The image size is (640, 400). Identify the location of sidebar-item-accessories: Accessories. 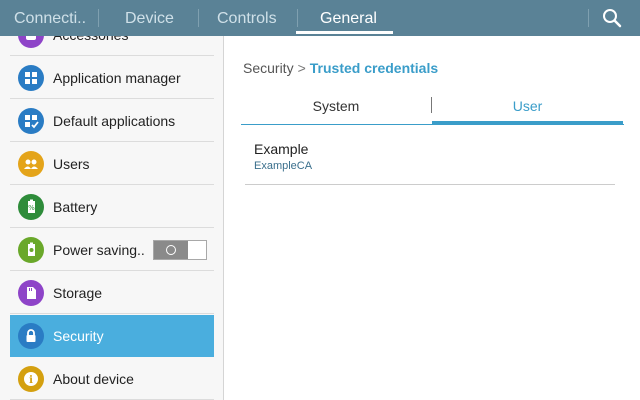
(112, 46).